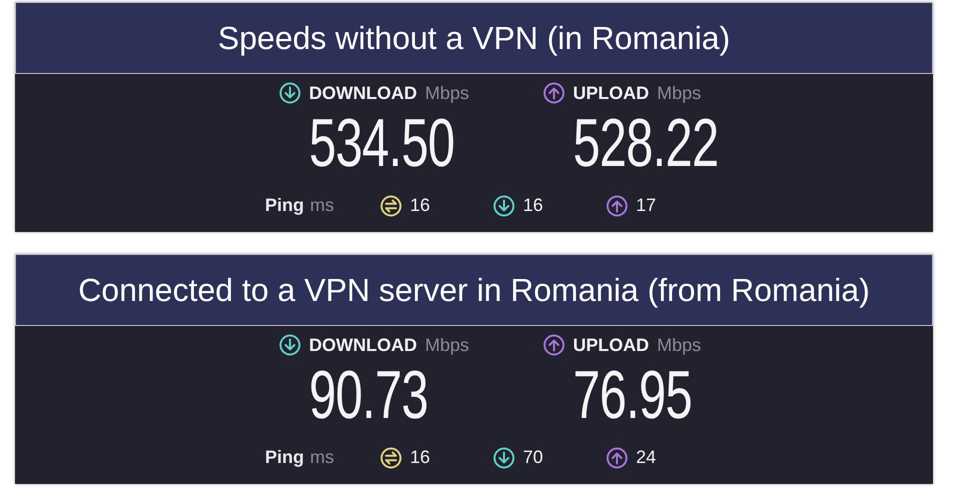 This screenshot has height=495, width=960. What do you see at coordinates (381, 143) in the screenshot?
I see `download-value: 534.50` at bounding box center [381, 143].